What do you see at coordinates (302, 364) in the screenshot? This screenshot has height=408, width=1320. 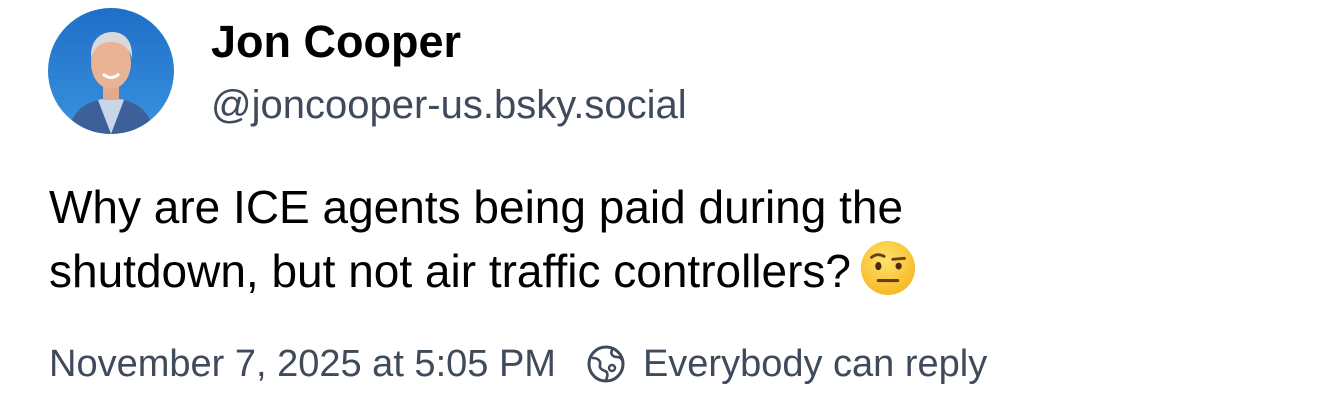 I see `post-timestamp: November 7, 2025 at 5:05 PM` at bounding box center [302, 364].